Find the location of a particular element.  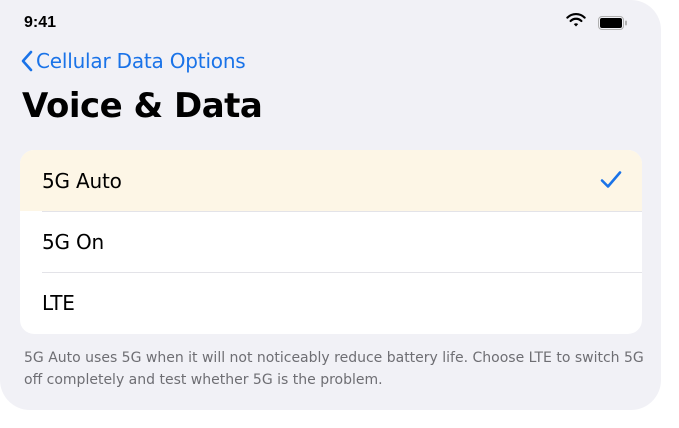

back-button: Cellular Data Options is located at coordinates (133, 61).